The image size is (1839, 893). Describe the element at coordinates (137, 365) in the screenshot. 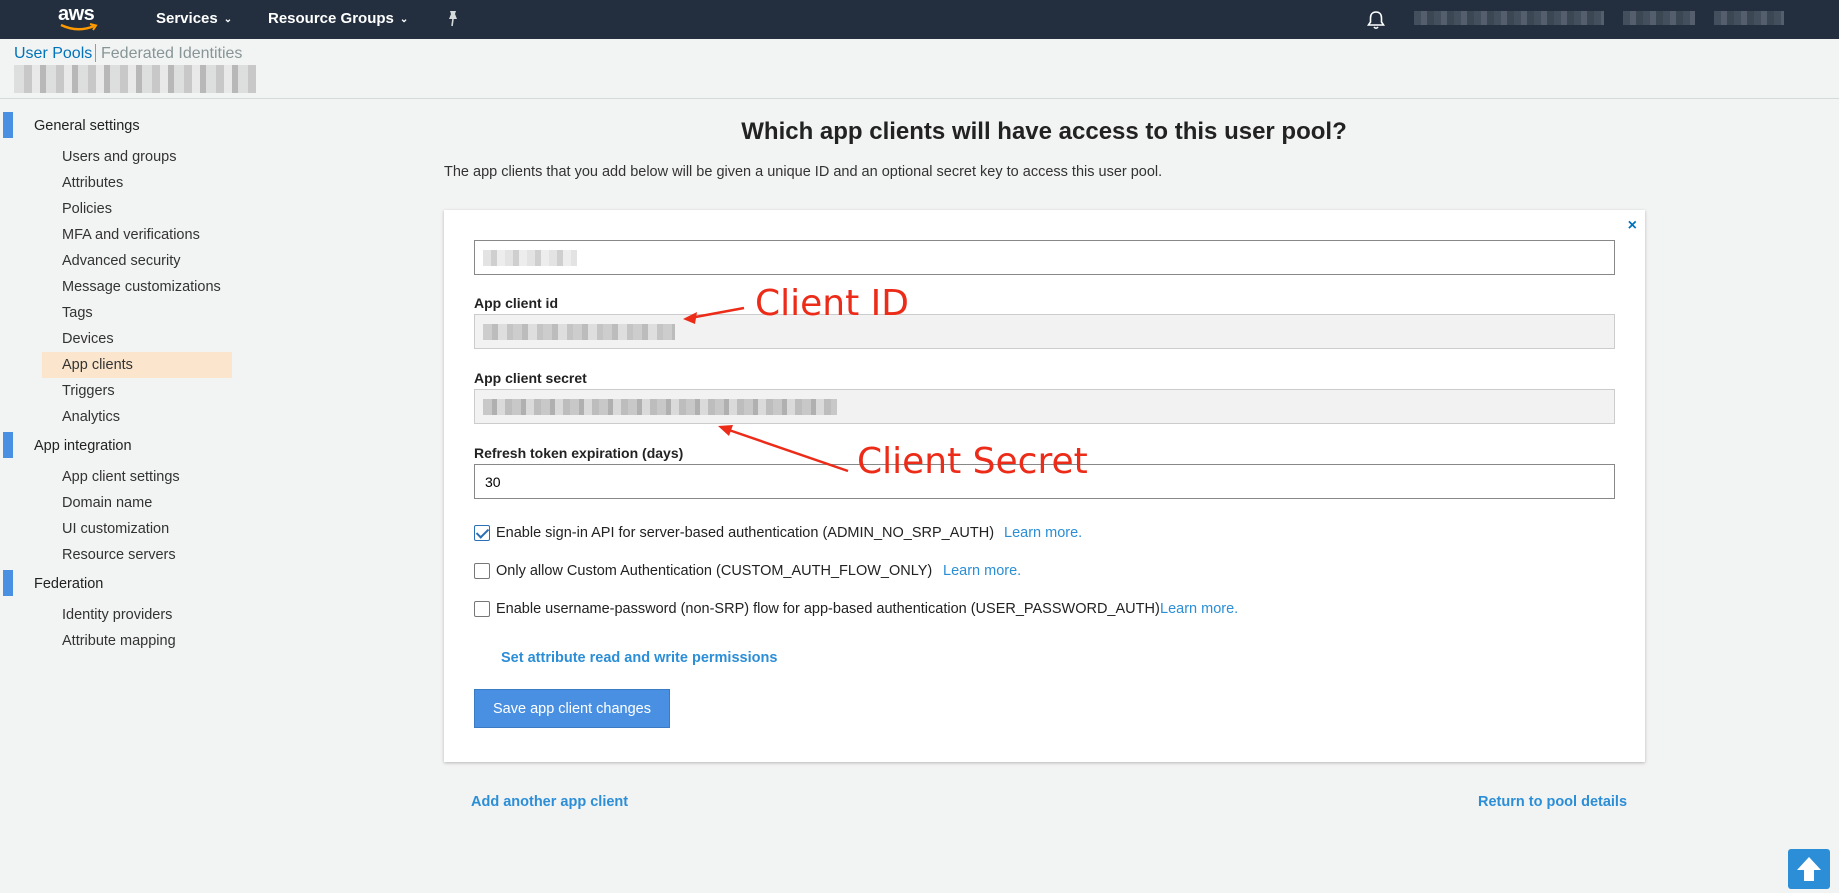

I see `sidebar-item: App clients` at that location.